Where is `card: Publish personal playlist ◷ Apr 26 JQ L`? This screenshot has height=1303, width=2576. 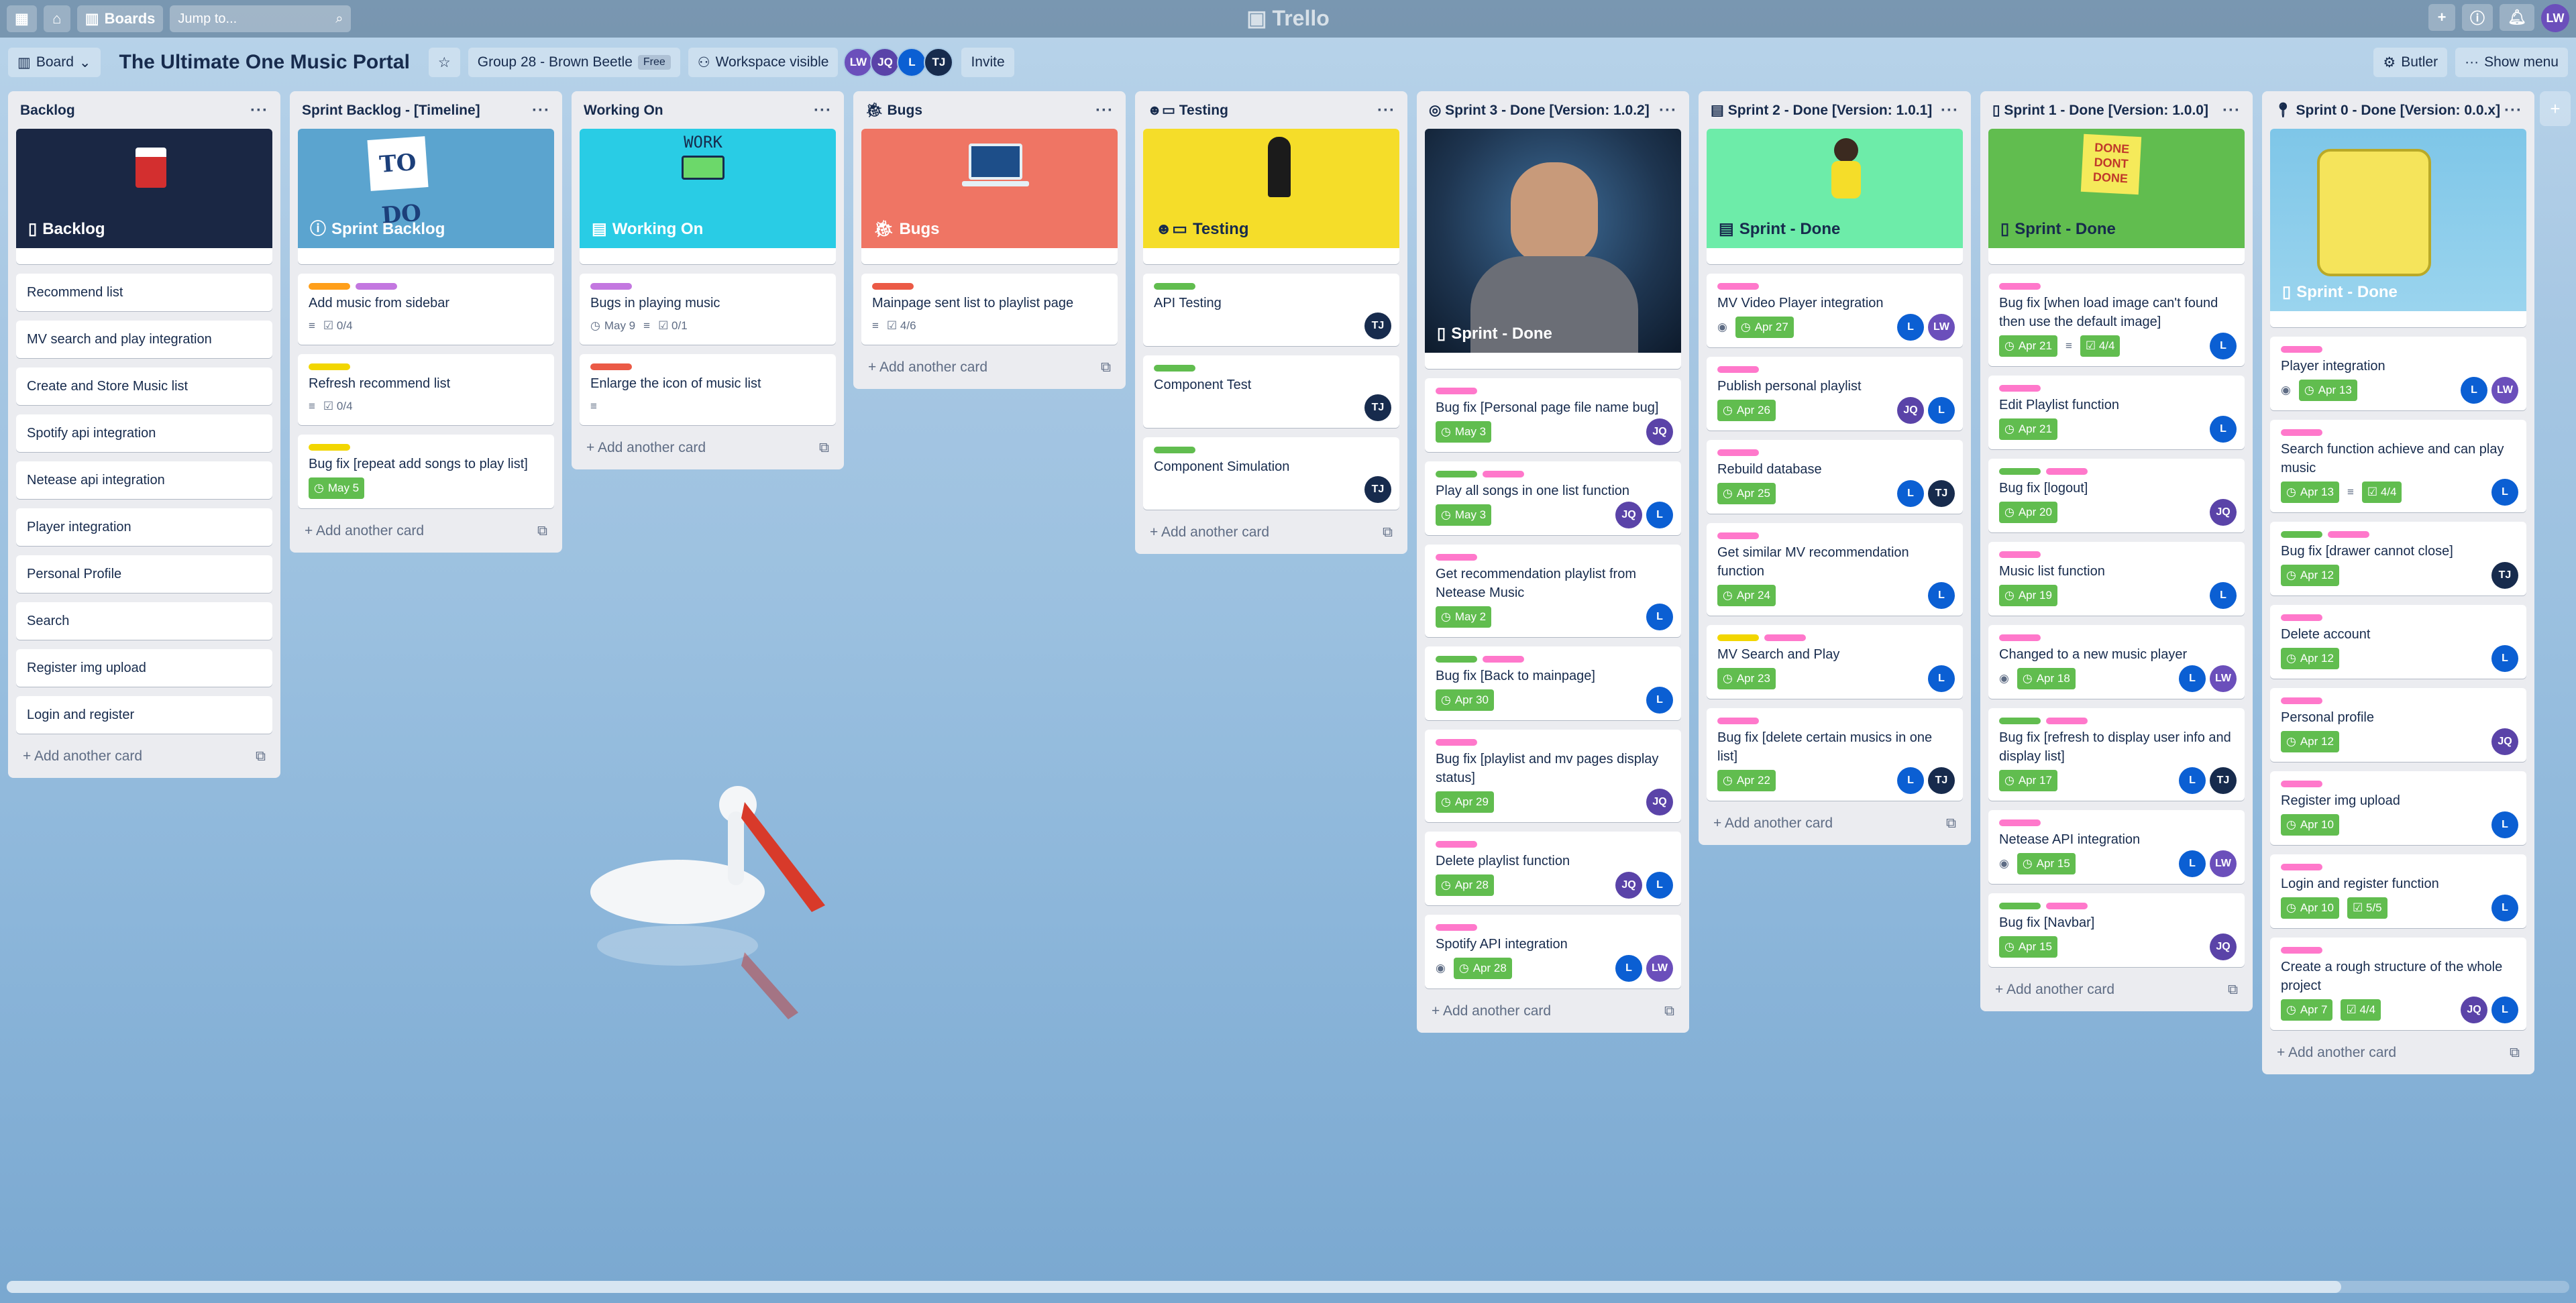
card: Publish personal playlist ◷ Apr 26 JQ L is located at coordinates (1835, 394).